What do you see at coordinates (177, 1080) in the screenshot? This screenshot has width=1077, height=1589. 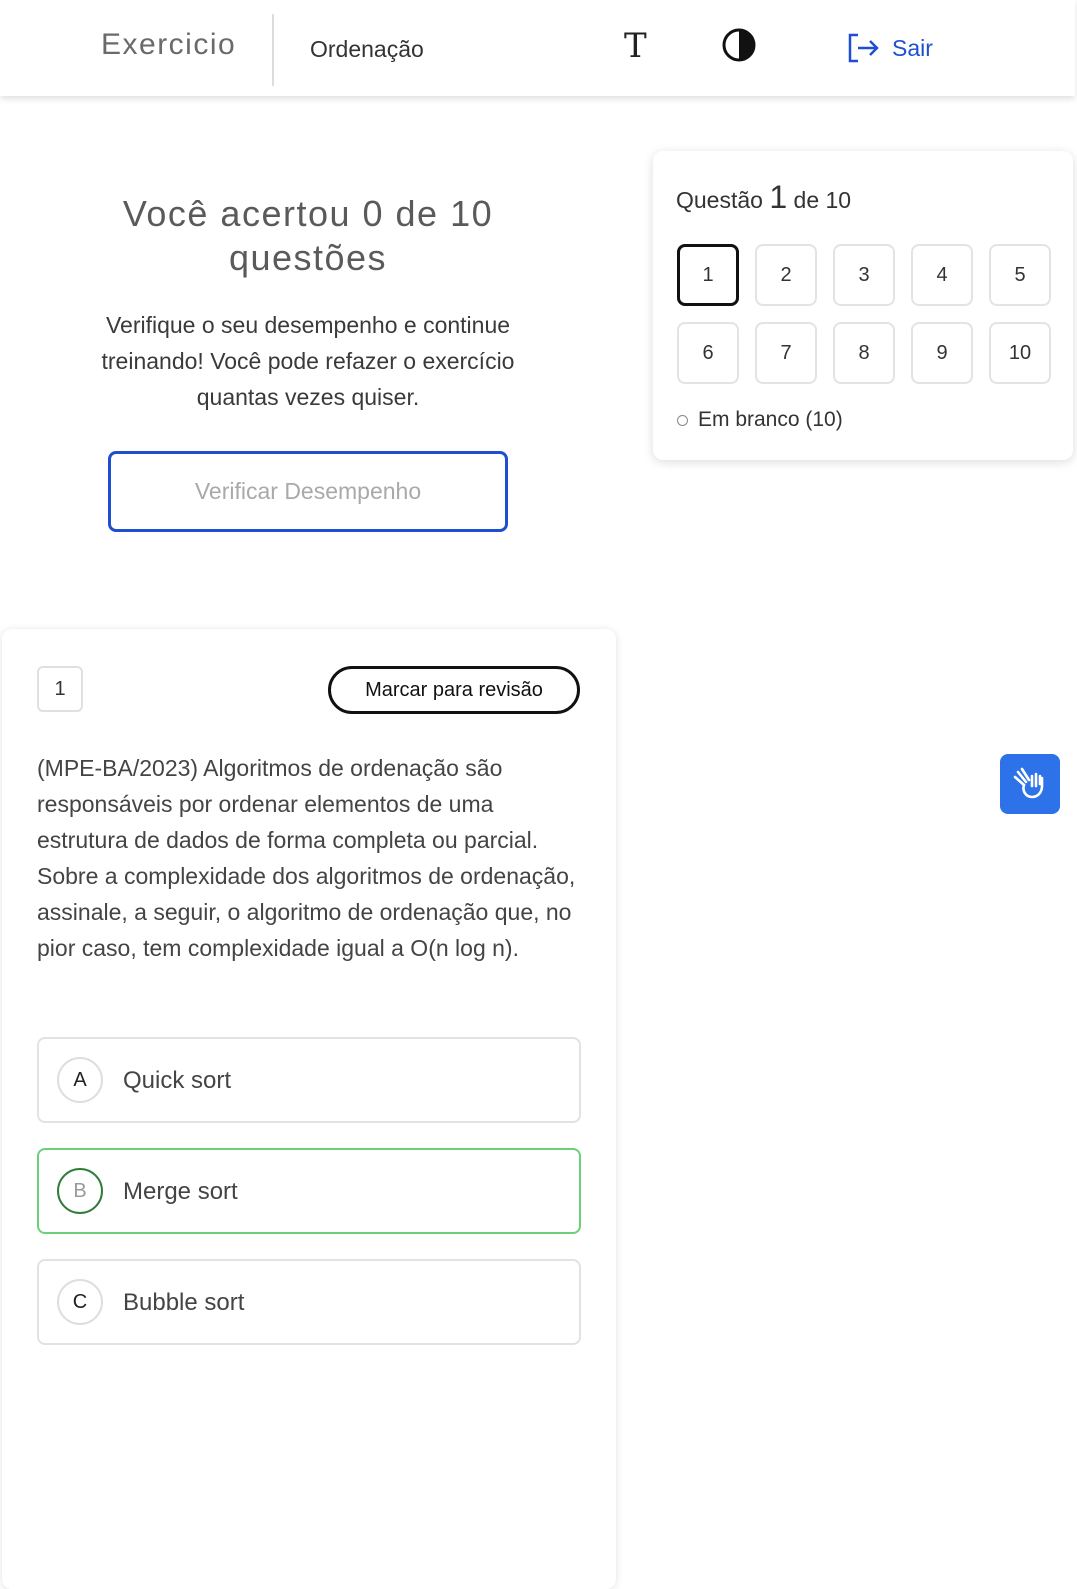 I see `option-text: Quick sort` at bounding box center [177, 1080].